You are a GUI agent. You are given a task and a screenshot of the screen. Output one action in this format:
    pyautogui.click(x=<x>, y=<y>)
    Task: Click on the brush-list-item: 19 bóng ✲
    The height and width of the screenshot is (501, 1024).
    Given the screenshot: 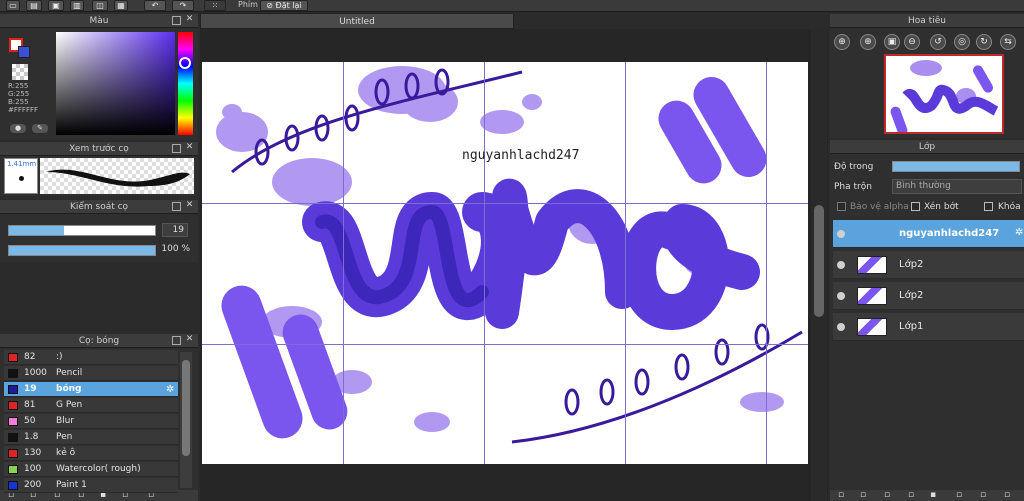 What is the action you would take?
    pyautogui.click(x=91, y=389)
    